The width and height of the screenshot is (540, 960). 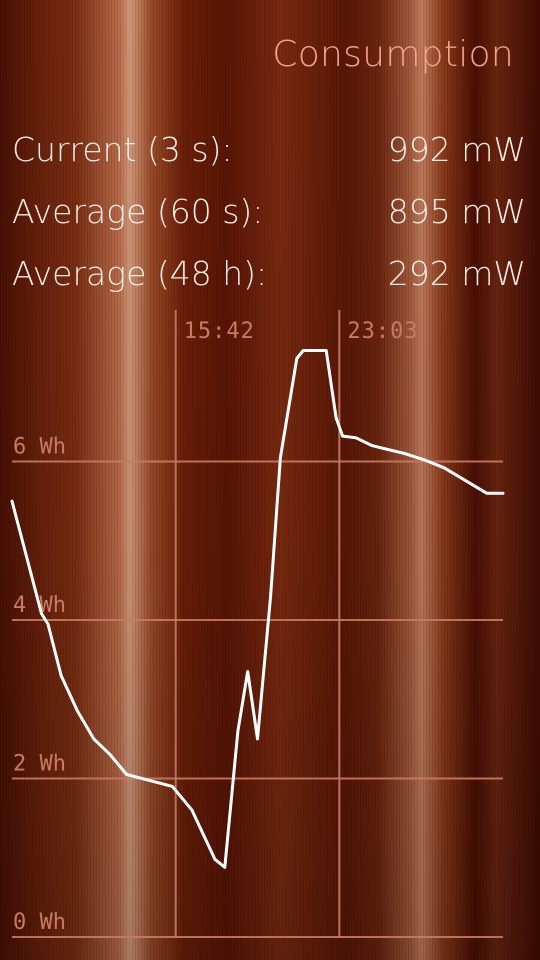 What do you see at coordinates (39, 447) in the screenshot?
I see `y-tick-label: 6 Wh` at bounding box center [39, 447].